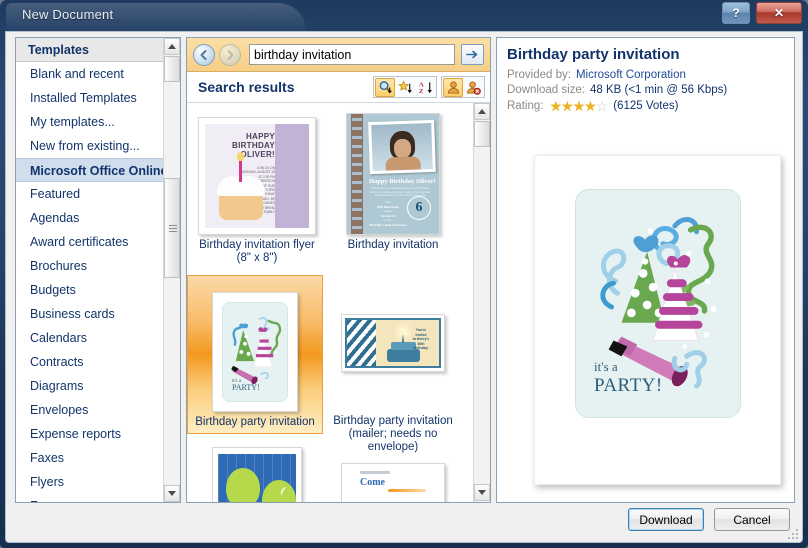  I want to click on template-tile-come-card: Come, so click(393, 480).